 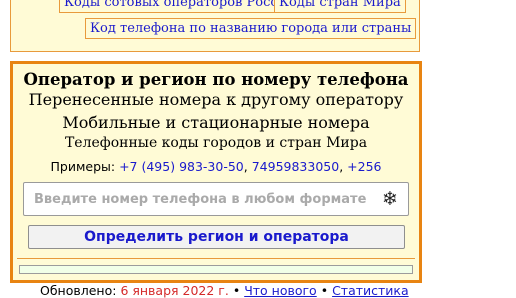 I want to click on updated-date: 6 января 2022 г., so click(x=174, y=290).